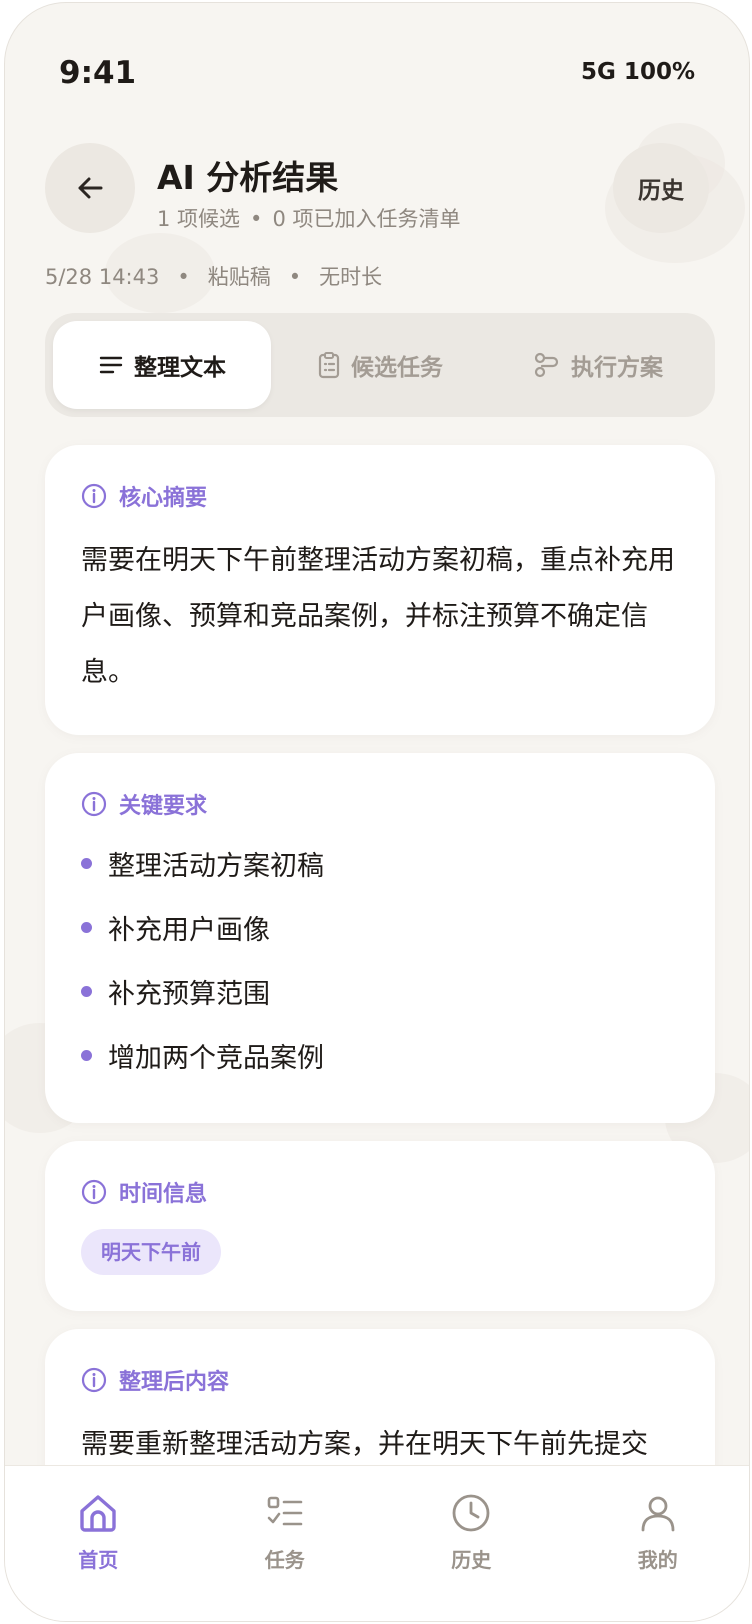  I want to click on meta-info: 5/28 14:43 • 粘贴稿 • 无时长, so click(213, 276).